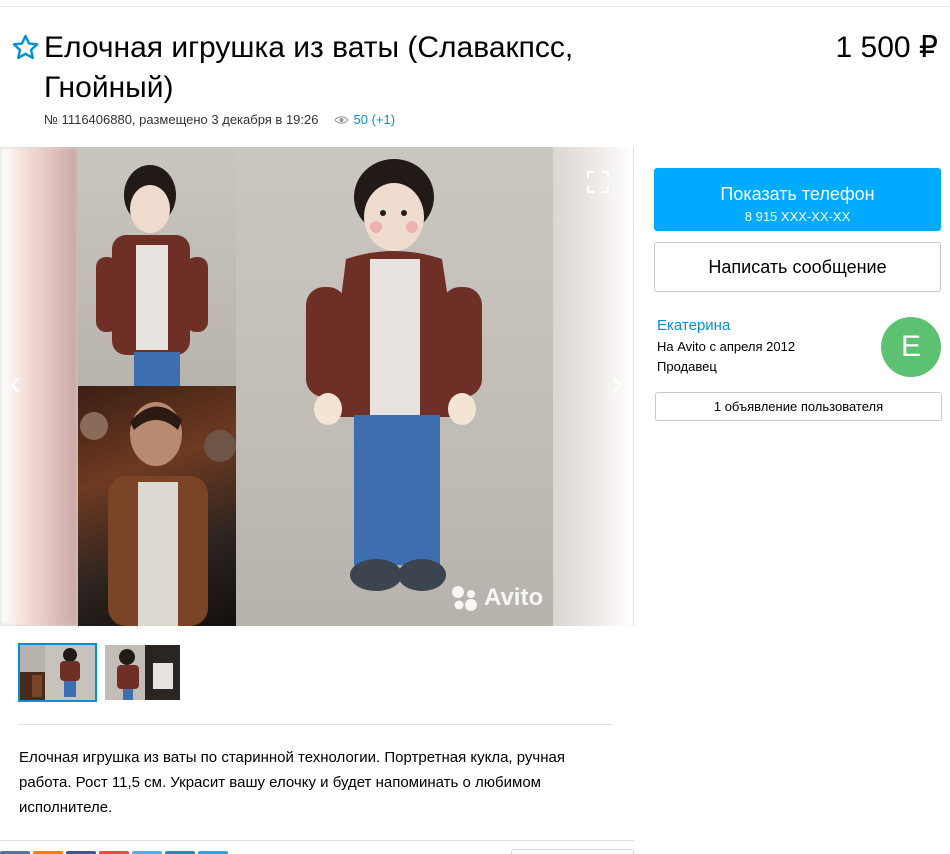  What do you see at coordinates (572, 851) in the screenshot?
I see `complaint-button` at bounding box center [572, 851].